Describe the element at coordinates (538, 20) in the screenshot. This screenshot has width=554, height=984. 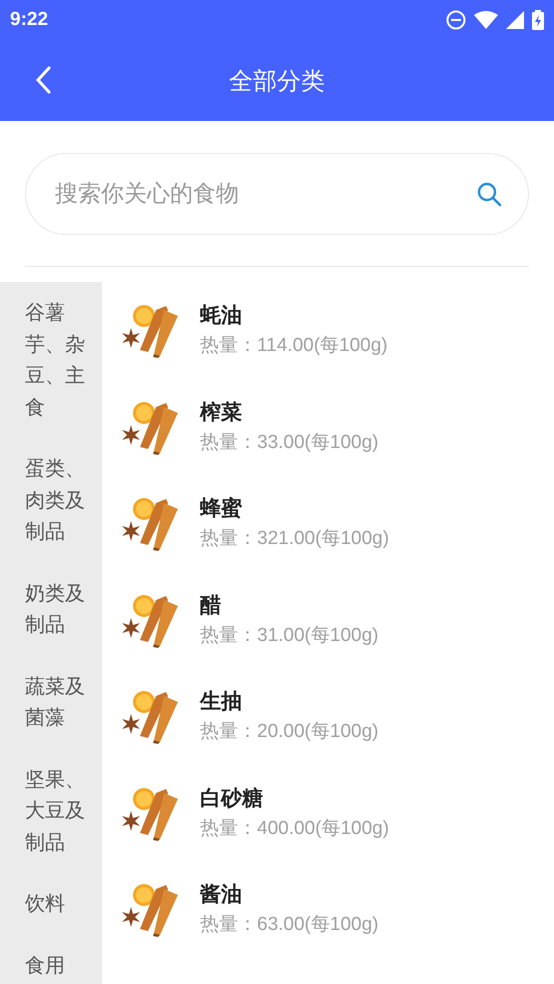
I see `battery-icon` at that location.